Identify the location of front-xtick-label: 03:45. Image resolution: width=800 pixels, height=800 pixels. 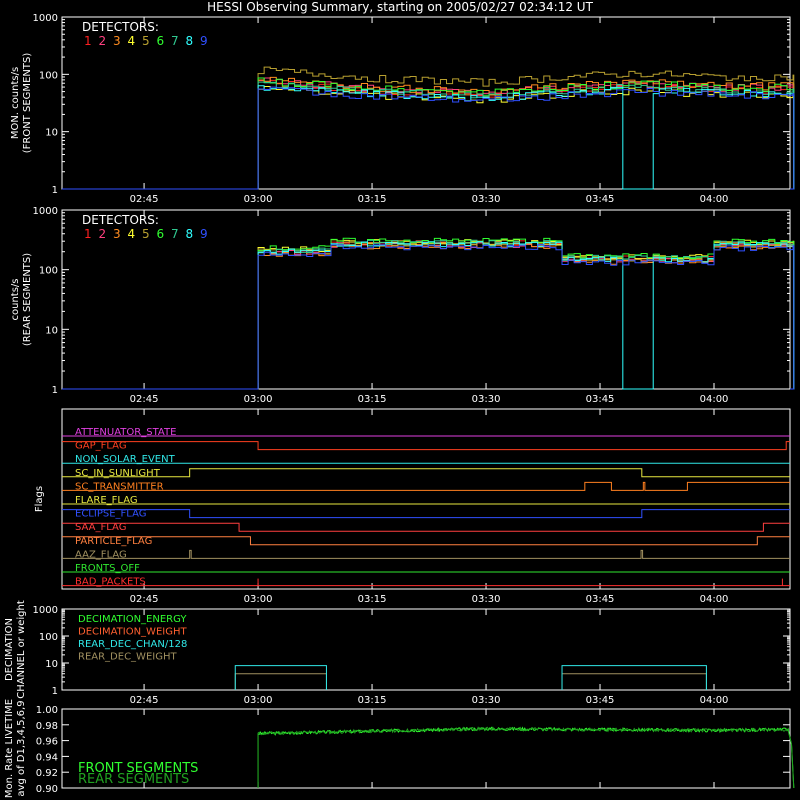
(600, 199).